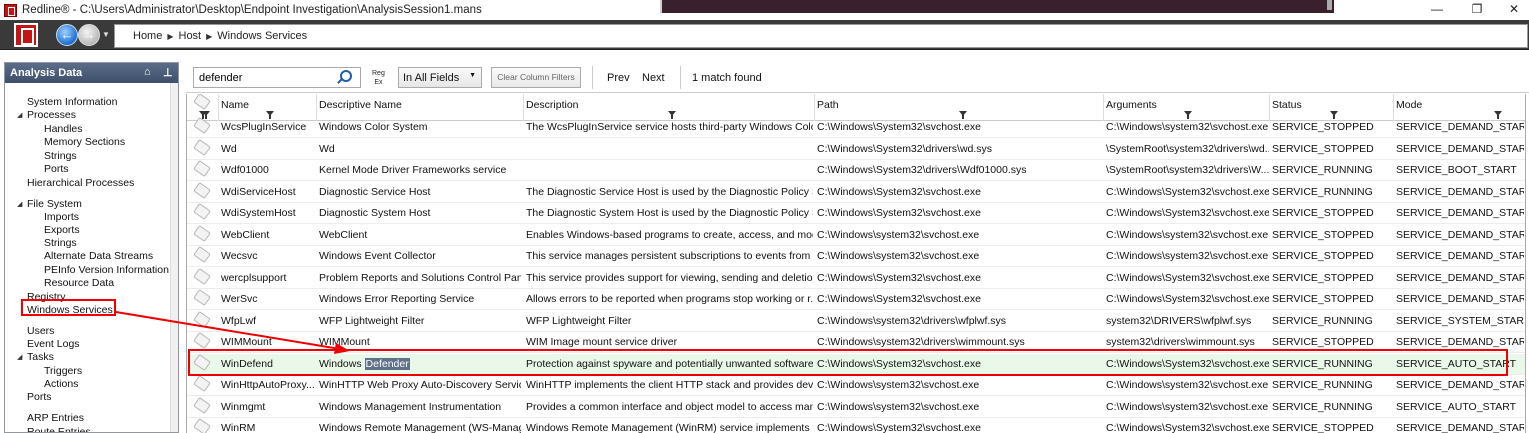  I want to click on select-all-tag-icon, so click(202, 102).